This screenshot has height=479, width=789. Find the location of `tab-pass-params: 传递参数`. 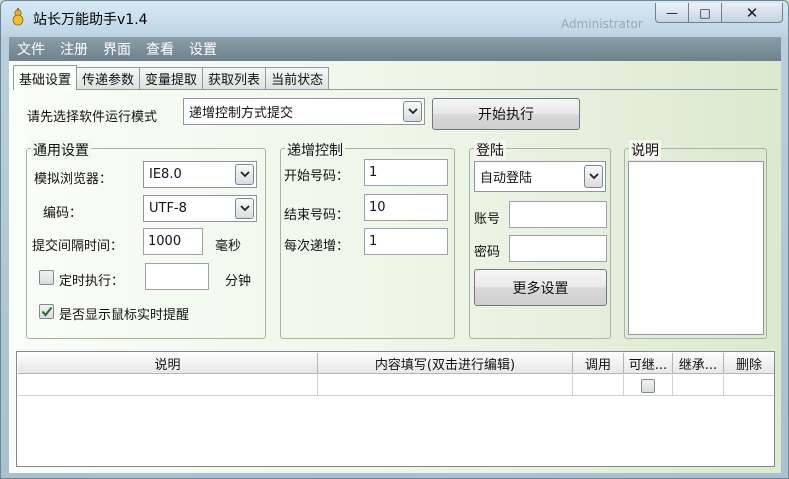

tab-pass-params: 传递参数 is located at coordinates (108, 78).